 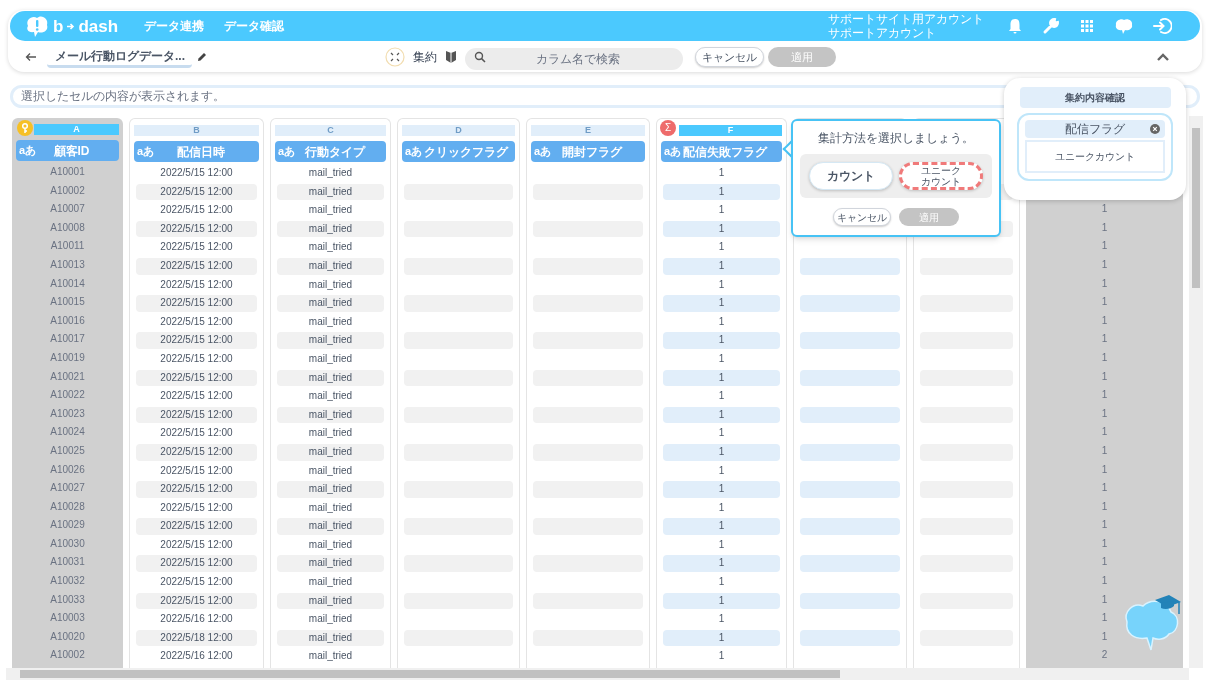 I want to click on popup-title: 集計方法を選択しましょう。, so click(x=896, y=138).